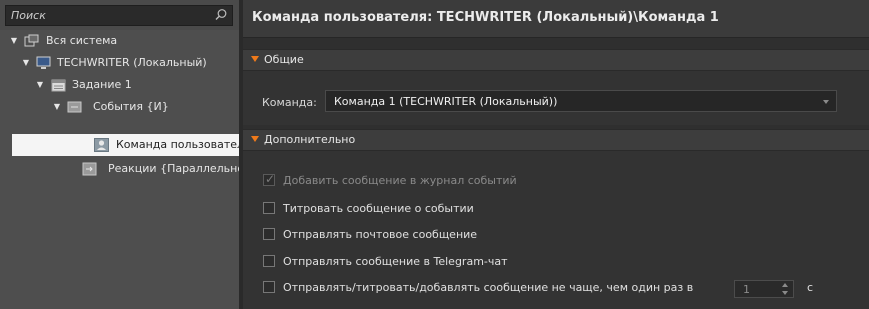 The image size is (869, 309). Describe the element at coordinates (119, 41) in the screenshot. I see `tree-item-system: ▼ Вся система` at that location.